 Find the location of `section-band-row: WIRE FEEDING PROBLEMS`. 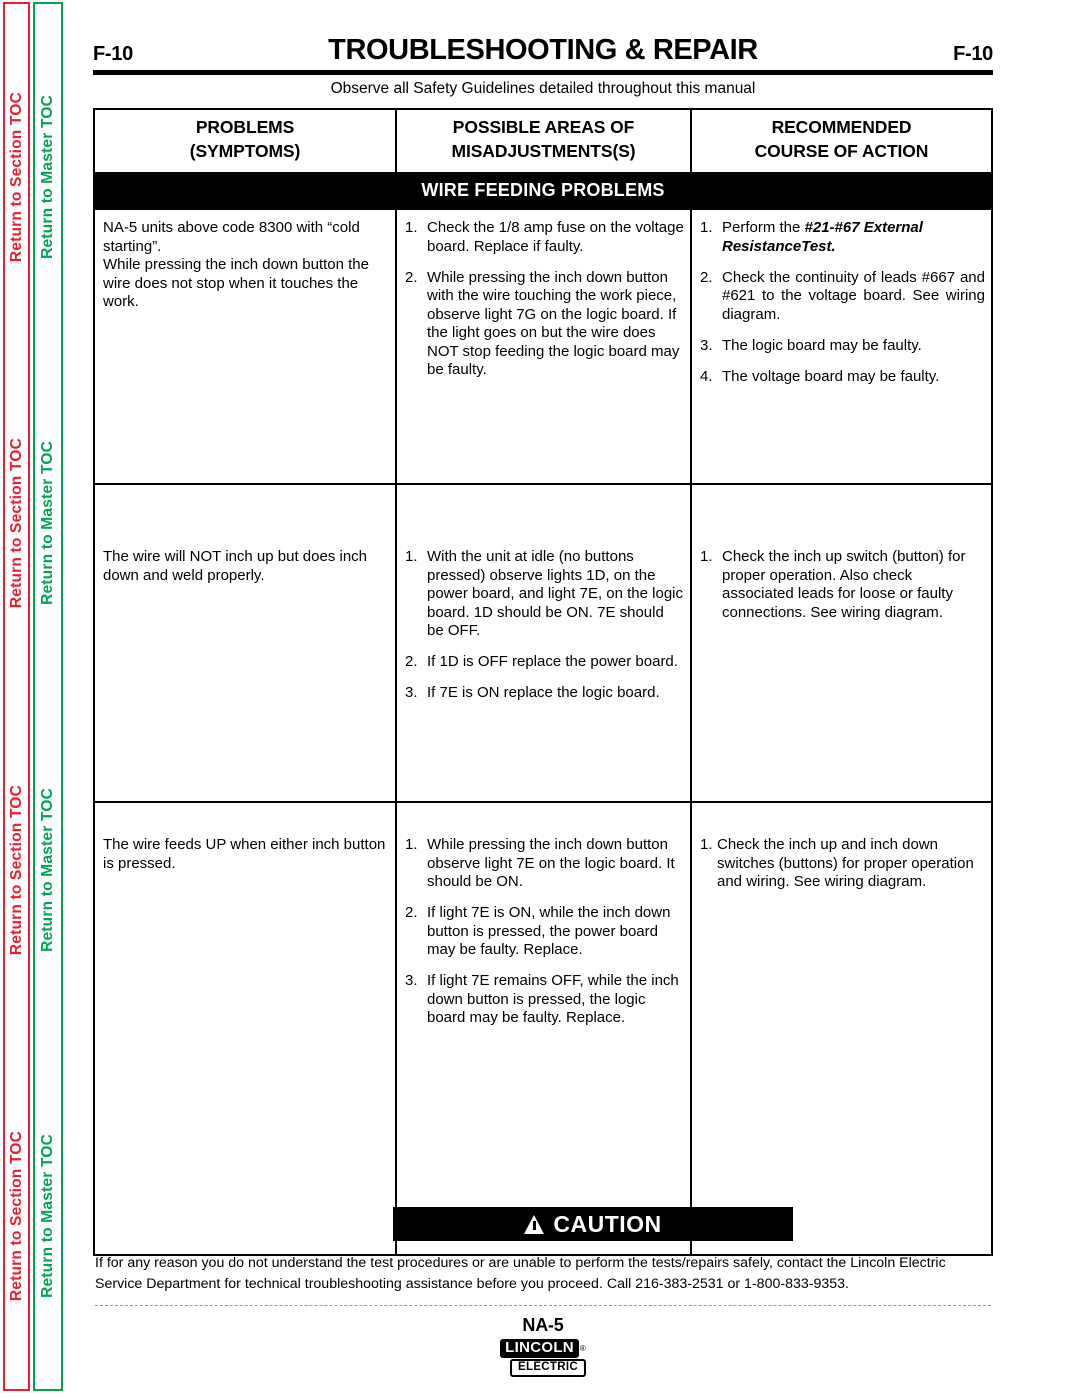

section-band-row: WIRE FEEDING PROBLEMS is located at coordinates (543, 191).